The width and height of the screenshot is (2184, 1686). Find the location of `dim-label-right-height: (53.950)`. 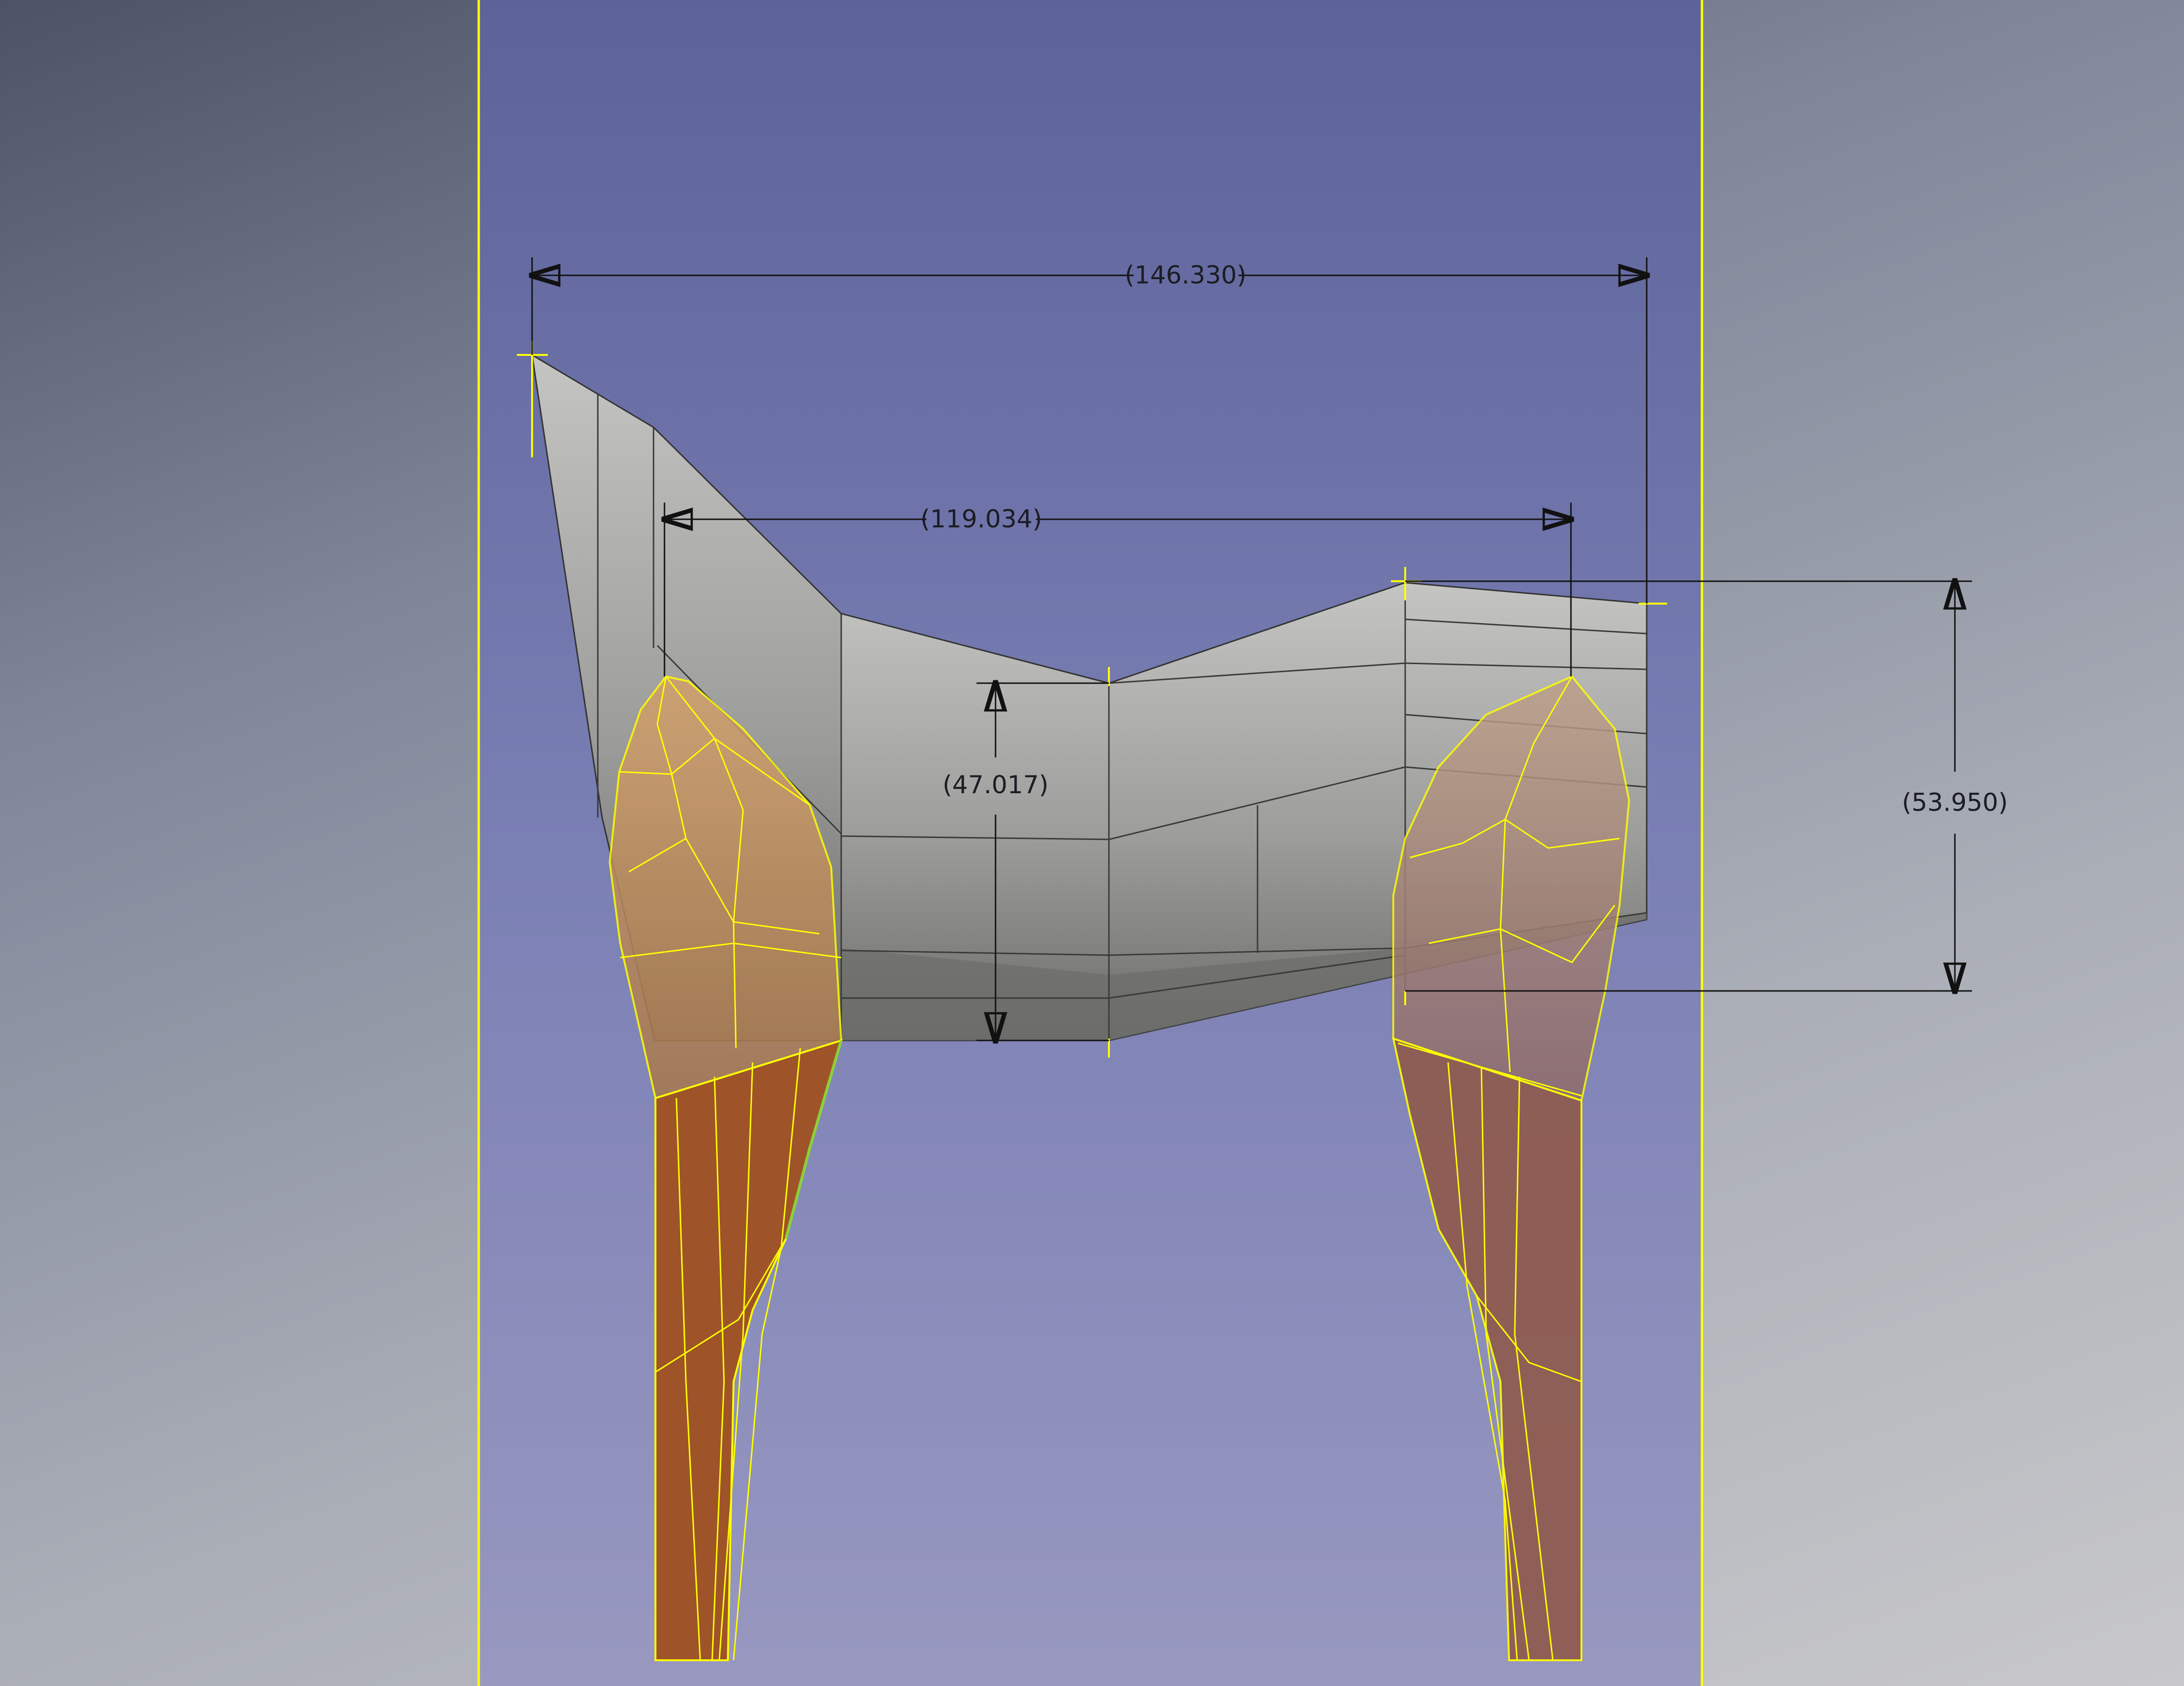

dim-label-right-height: (53.950) is located at coordinates (1955, 802).